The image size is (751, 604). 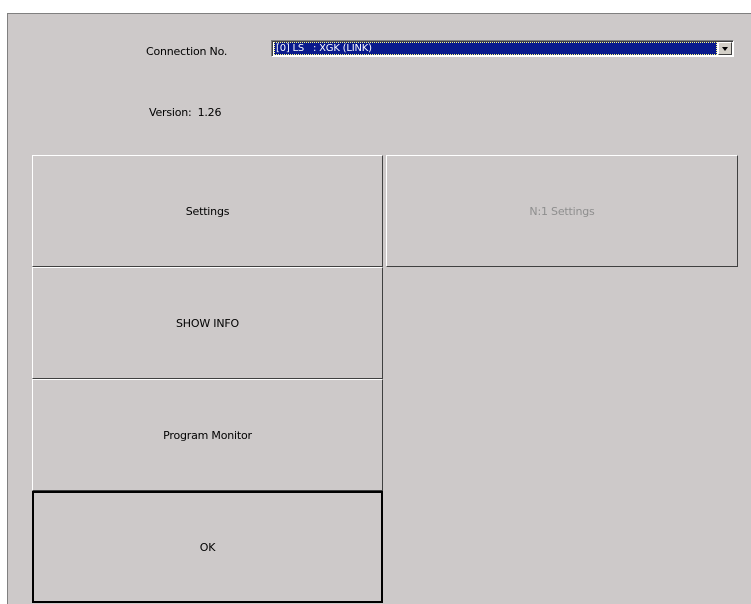 I want to click on connection-dropdown-button, so click(x=725, y=48).